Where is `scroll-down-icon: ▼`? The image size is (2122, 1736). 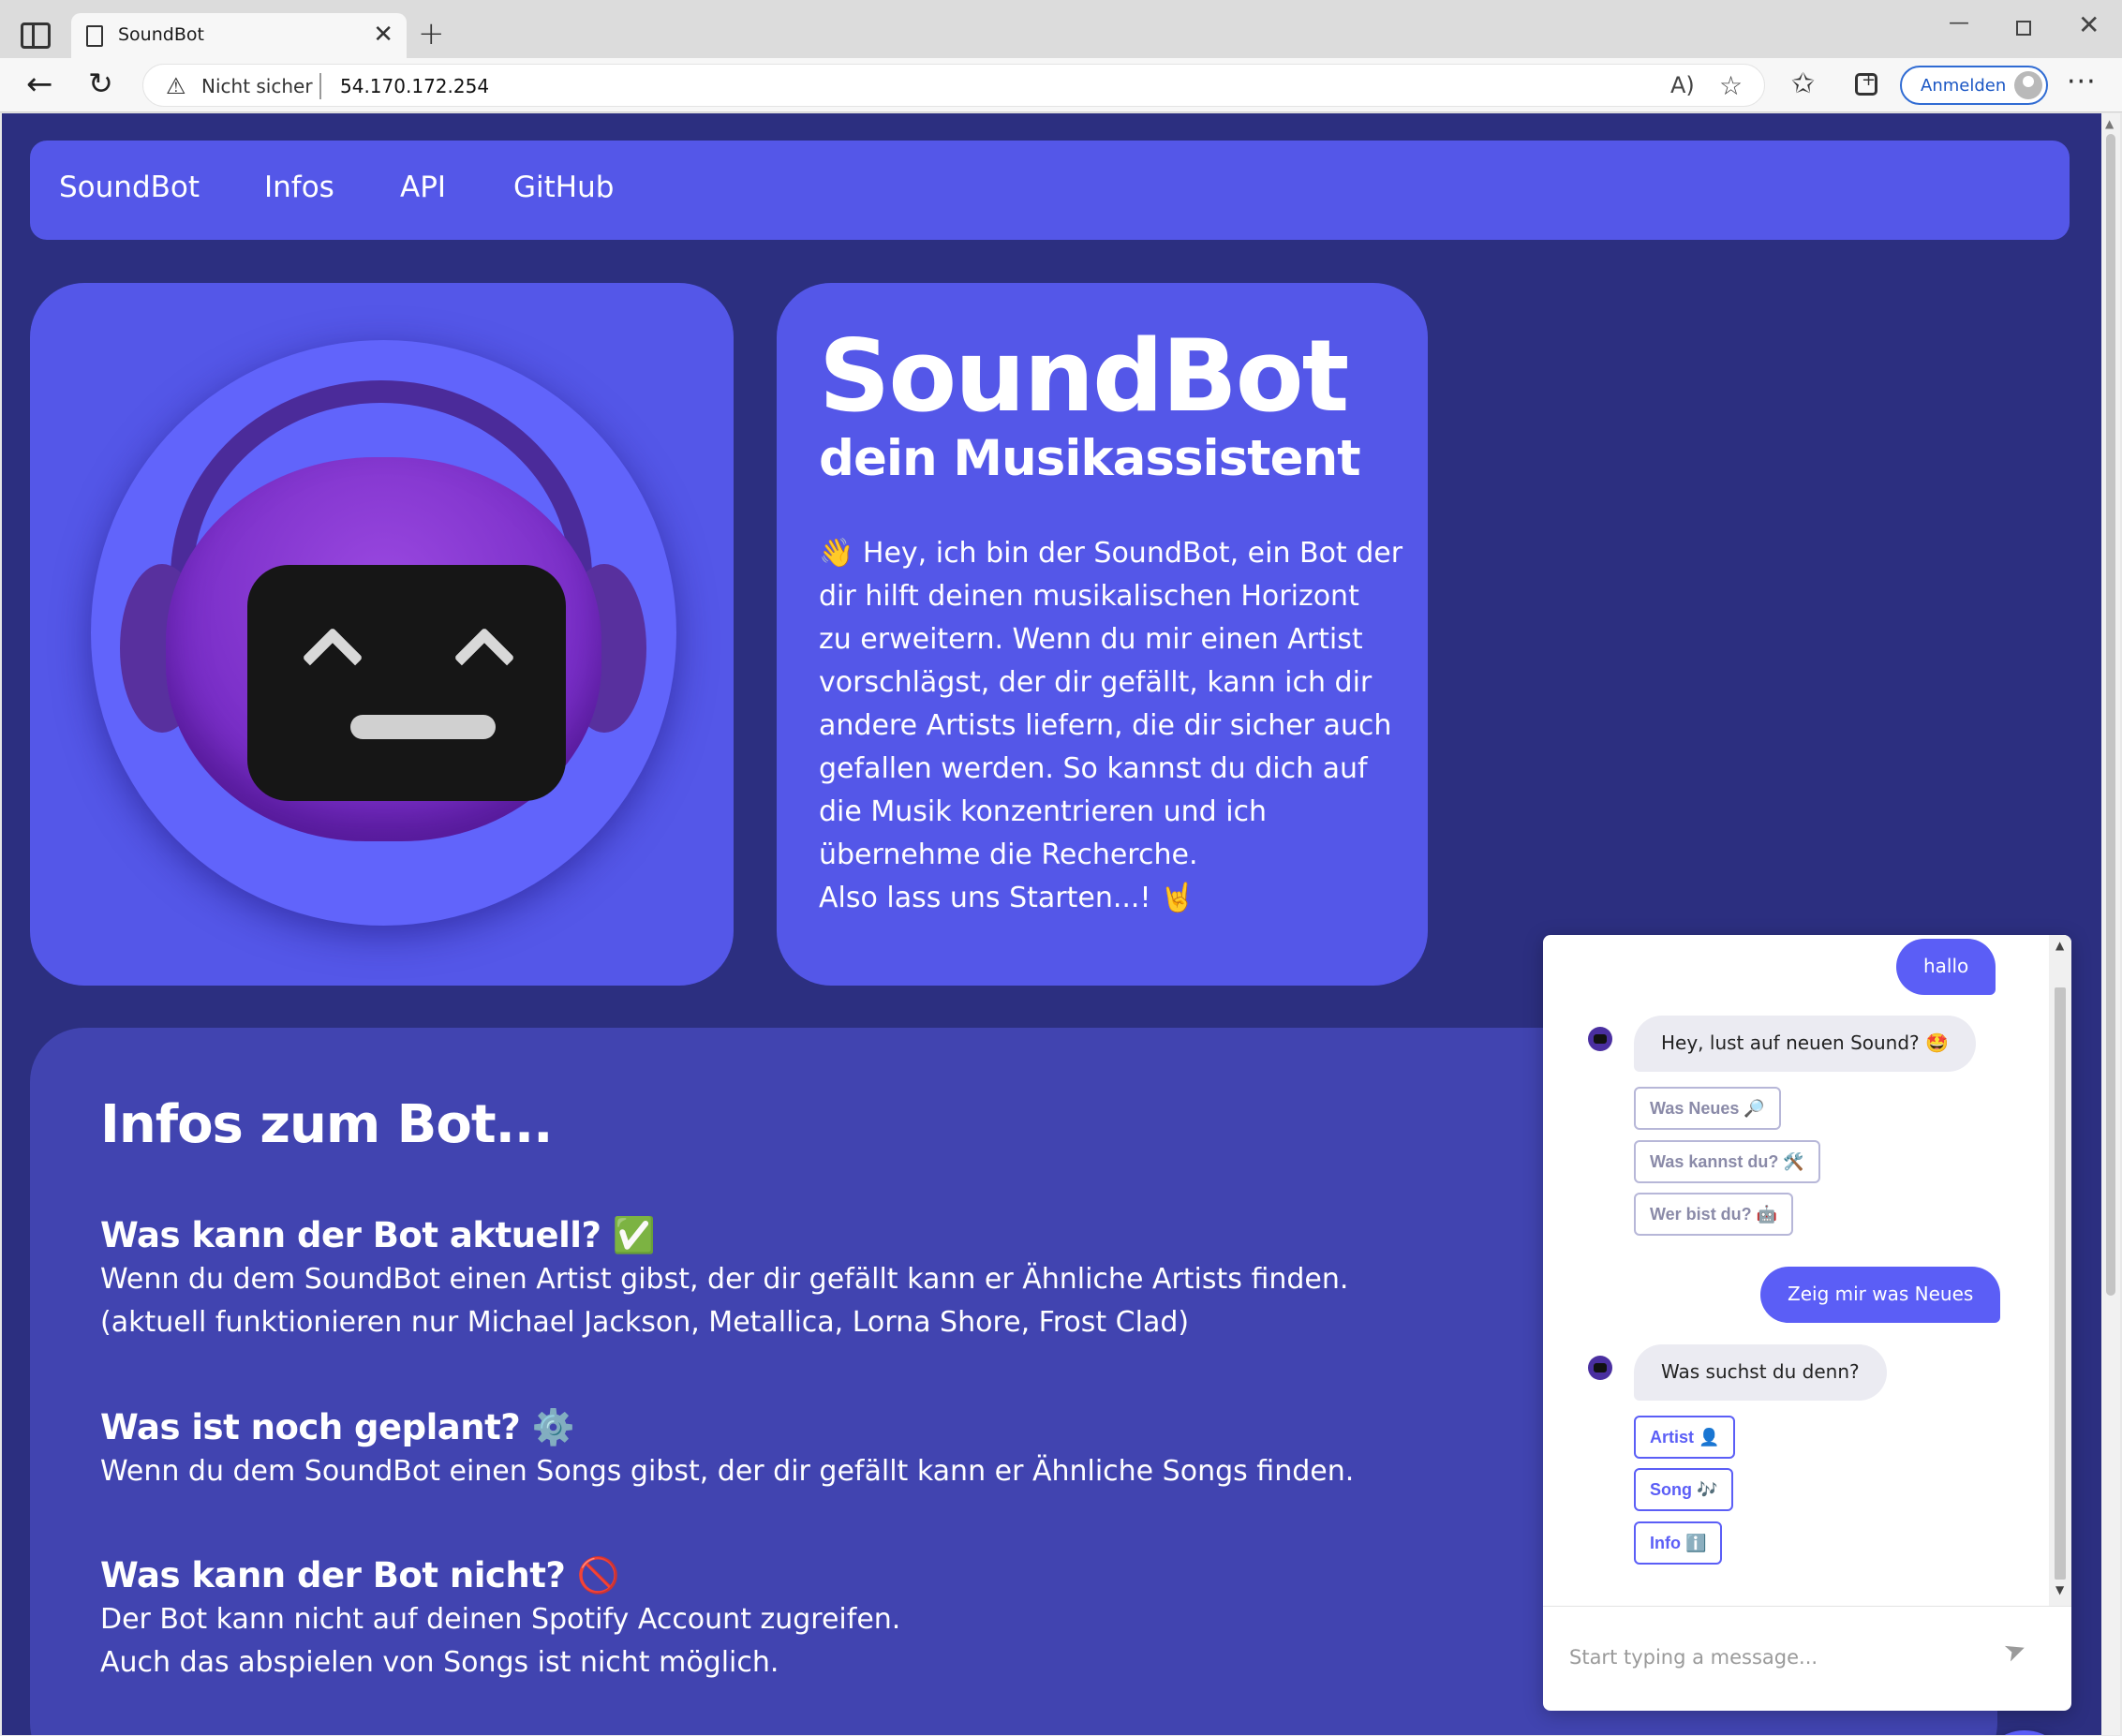 scroll-down-icon: ▼ is located at coordinates (2059, 1589).